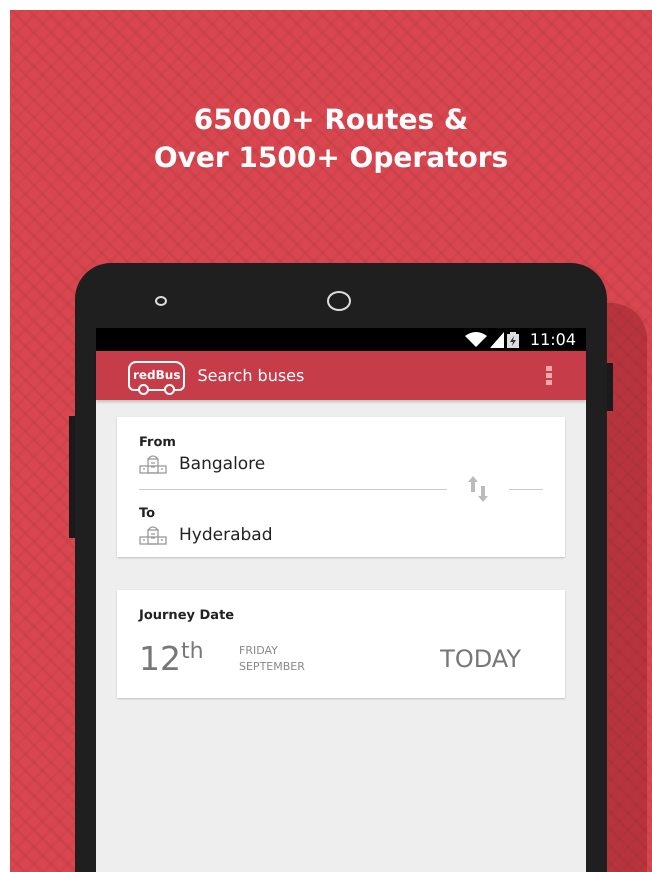 The width and height of the screenshot is (652, 872). What do you see at coordinates (475, 340) in the screenshot?
I see `wifi-icon` at bounding box center [475, 340].